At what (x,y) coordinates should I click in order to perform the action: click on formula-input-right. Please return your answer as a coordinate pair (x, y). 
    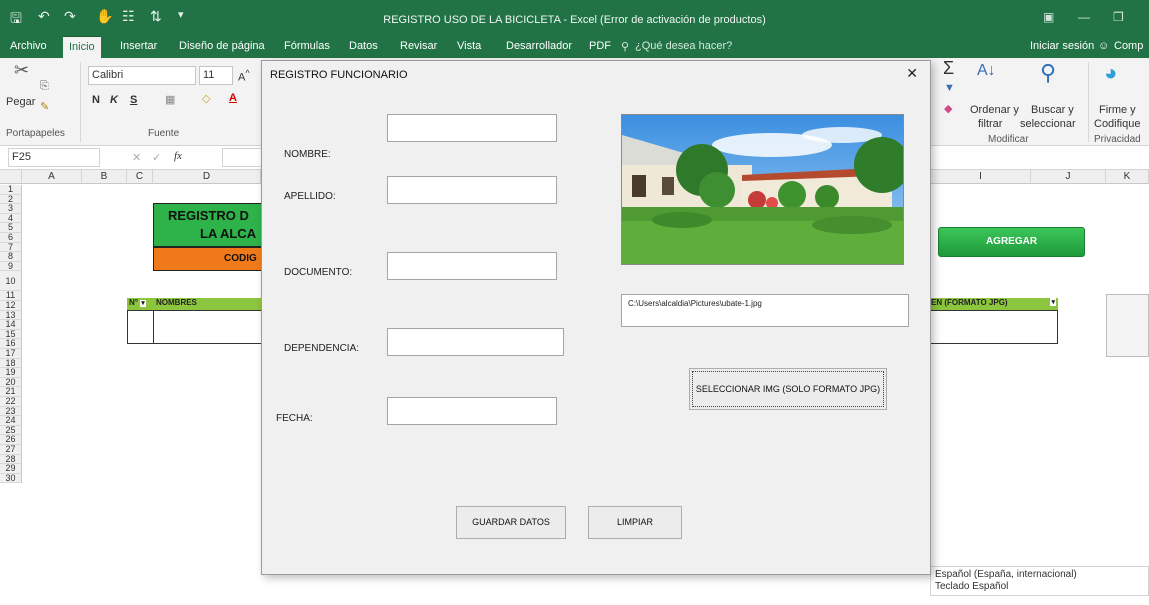
    Looking at the image, I should click on (1038, 157).